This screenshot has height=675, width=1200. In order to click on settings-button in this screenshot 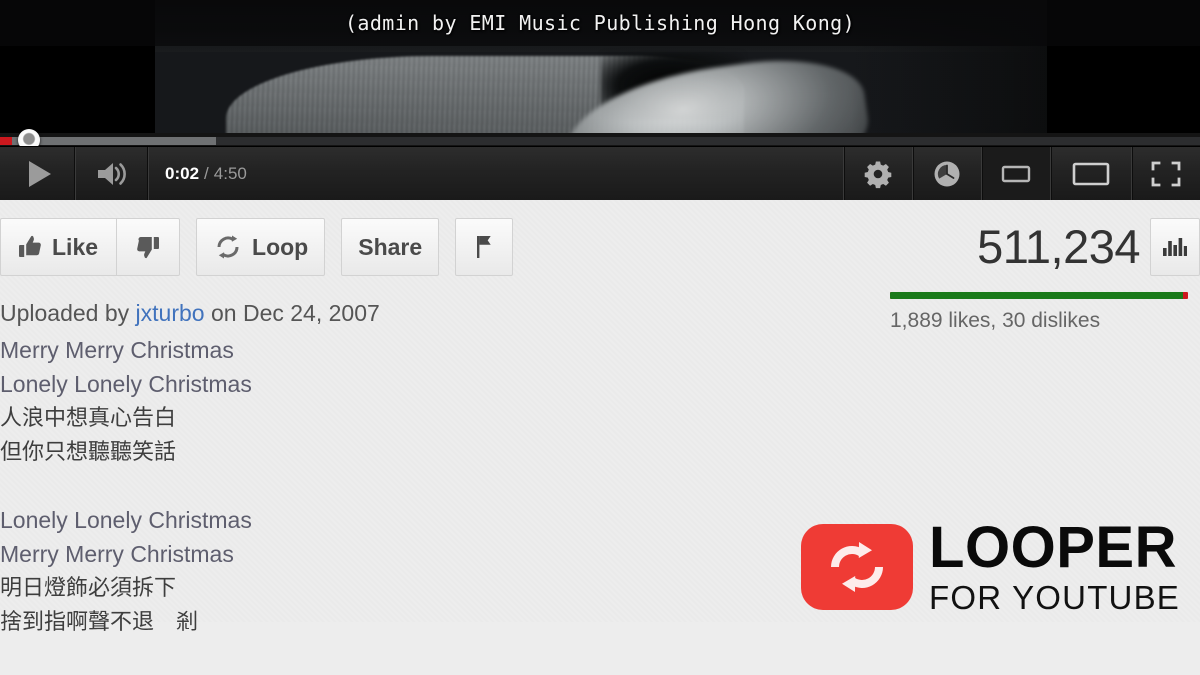, I will do `click(877, 173)`.